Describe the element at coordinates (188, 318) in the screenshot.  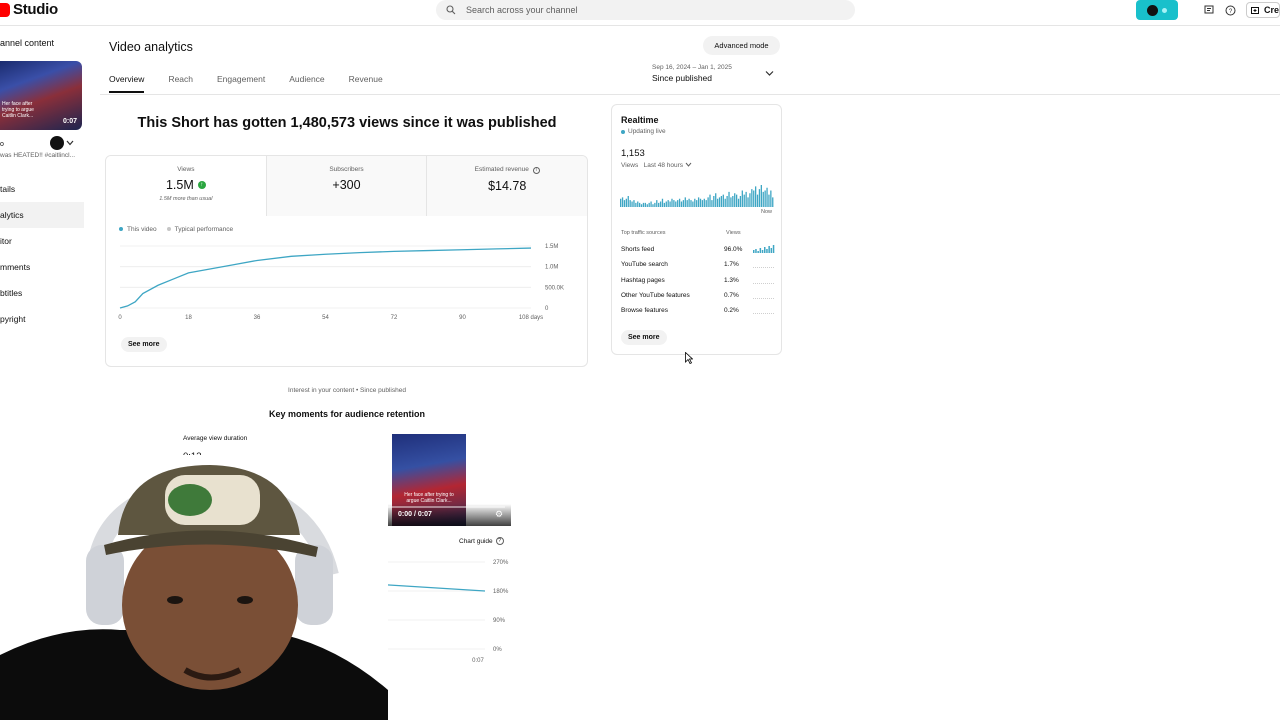
I see `x-tick-label: 18` at that location.